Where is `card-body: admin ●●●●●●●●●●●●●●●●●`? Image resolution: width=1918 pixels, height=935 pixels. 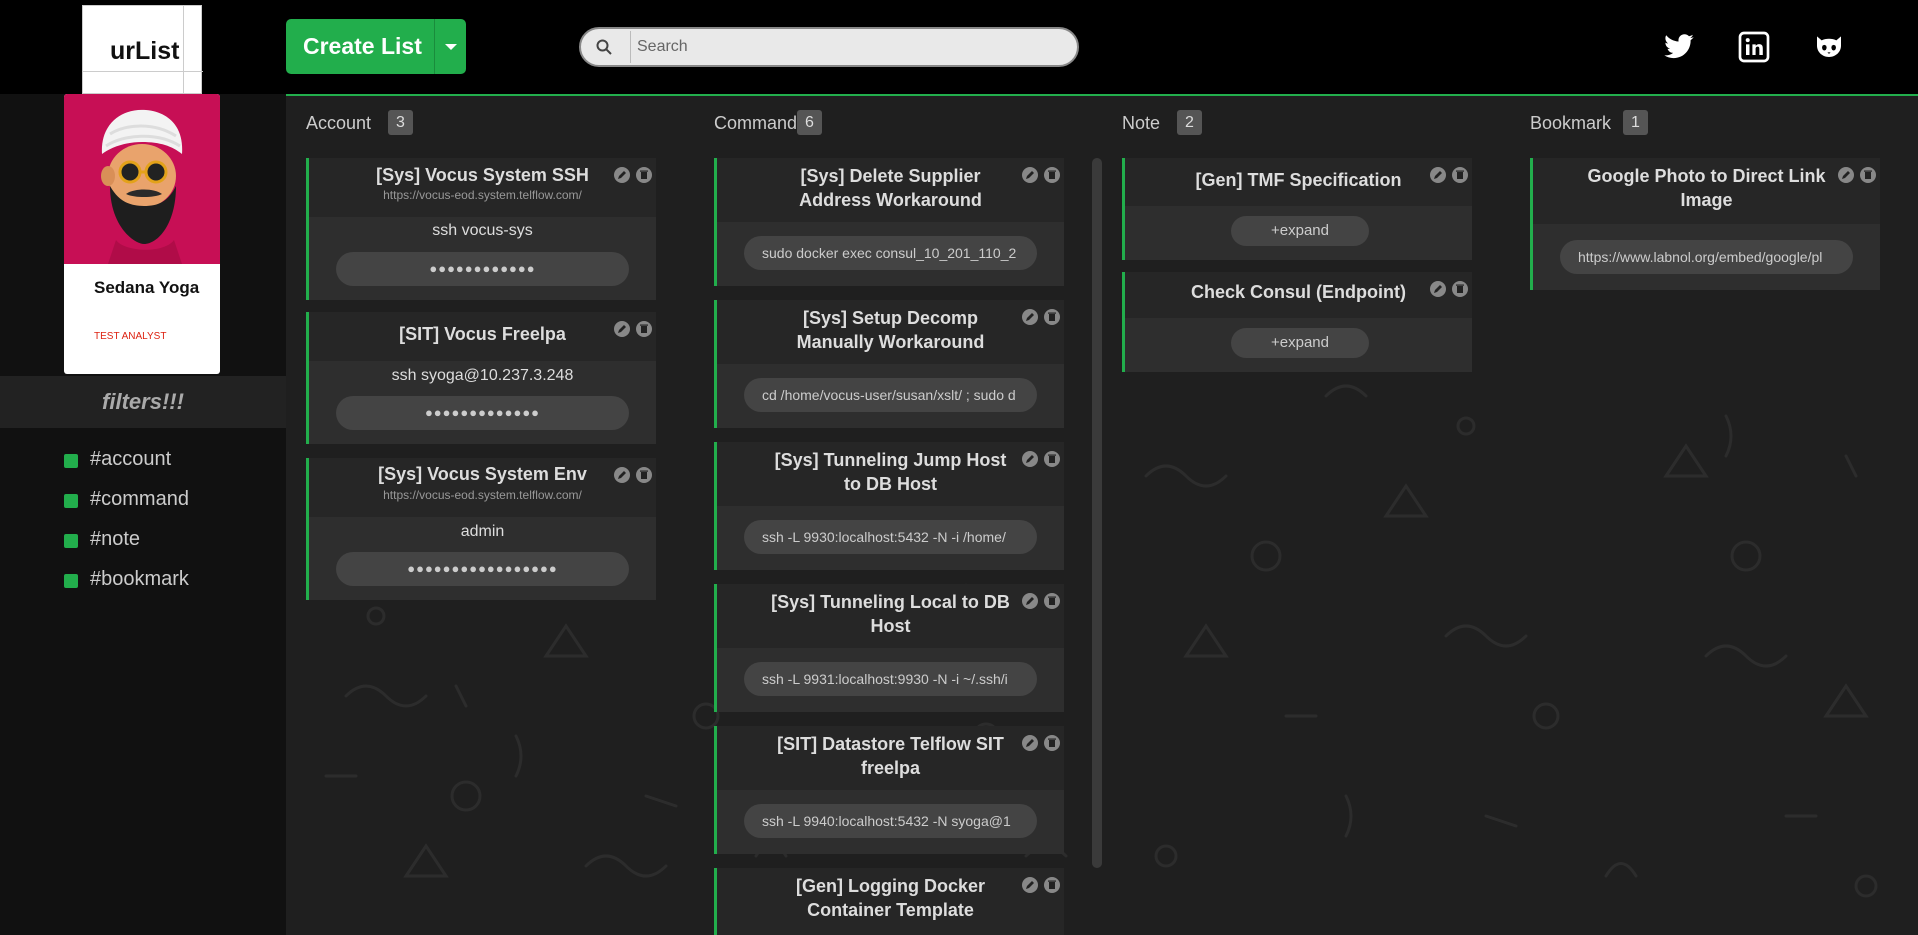
card-body: admin ●●●●●●●●●●●●●●●●● is located at coordinates (482, 558).